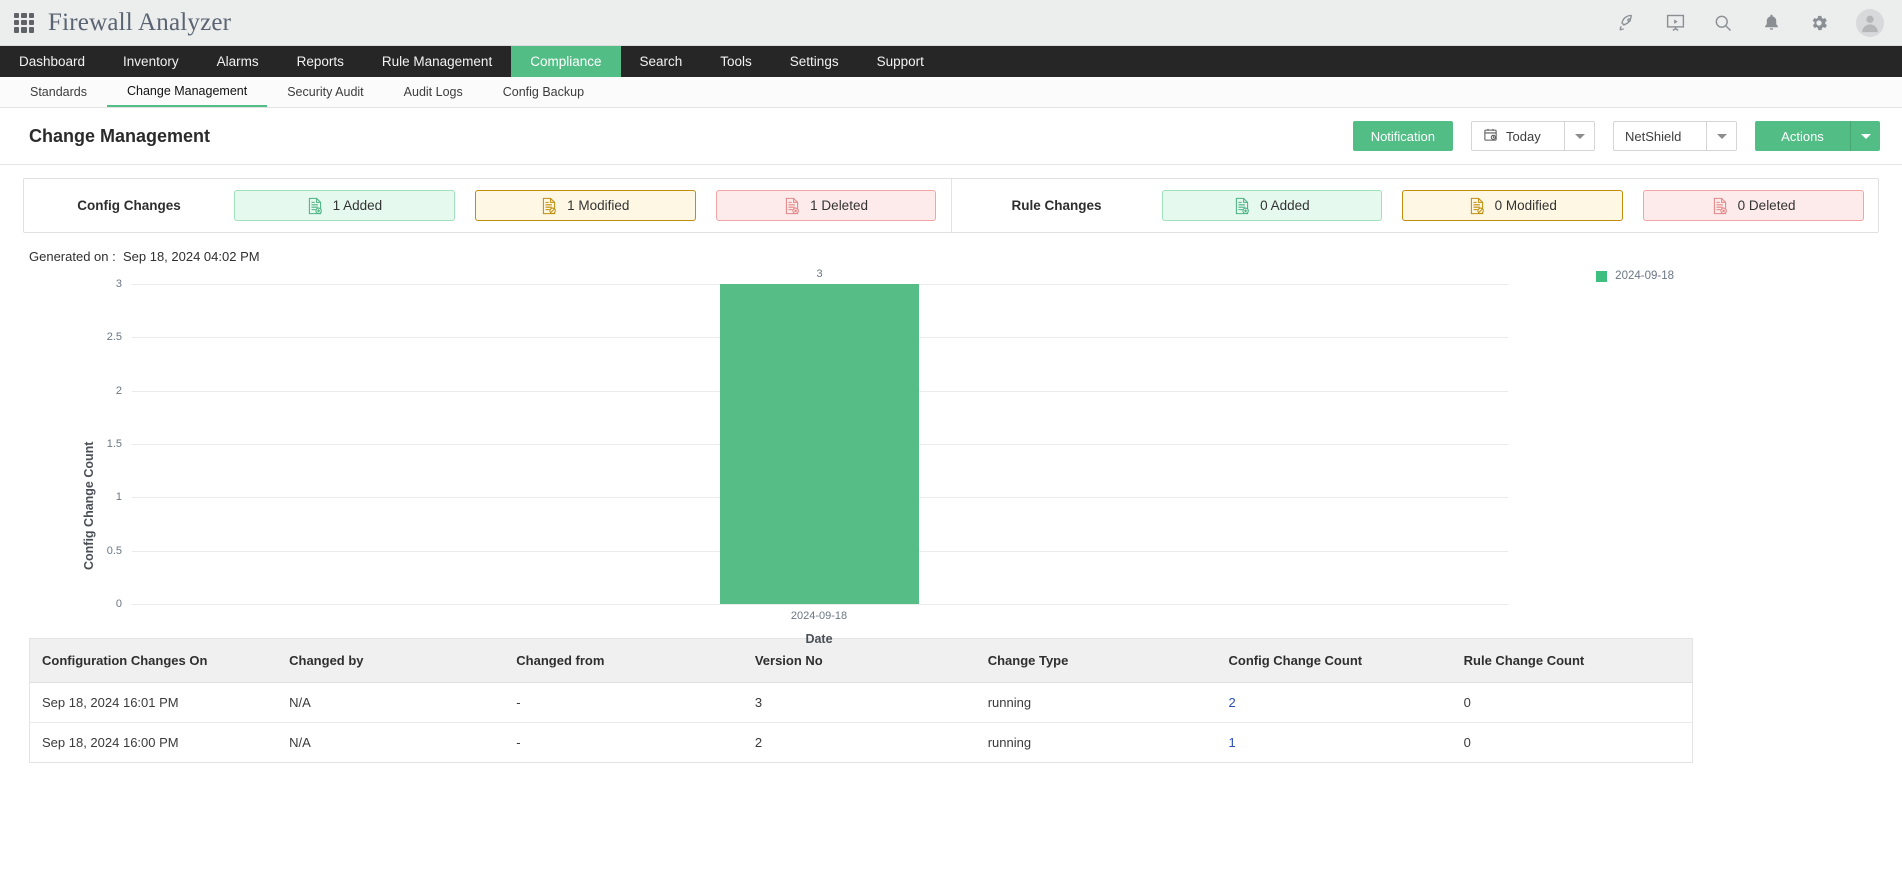 The image size is (1902, 883). What do you see at coordinates (153, 742) in the screenshot?
I see `cell-changes-on: Sep 18, 2024 16:00 PM` at bounding box center [153, 742].